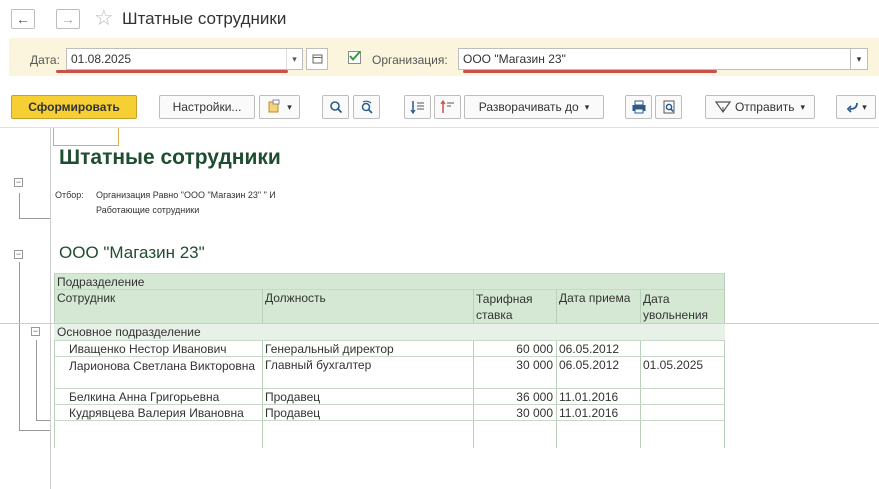  I want to click on more-button: ▾, so click(856, 107).